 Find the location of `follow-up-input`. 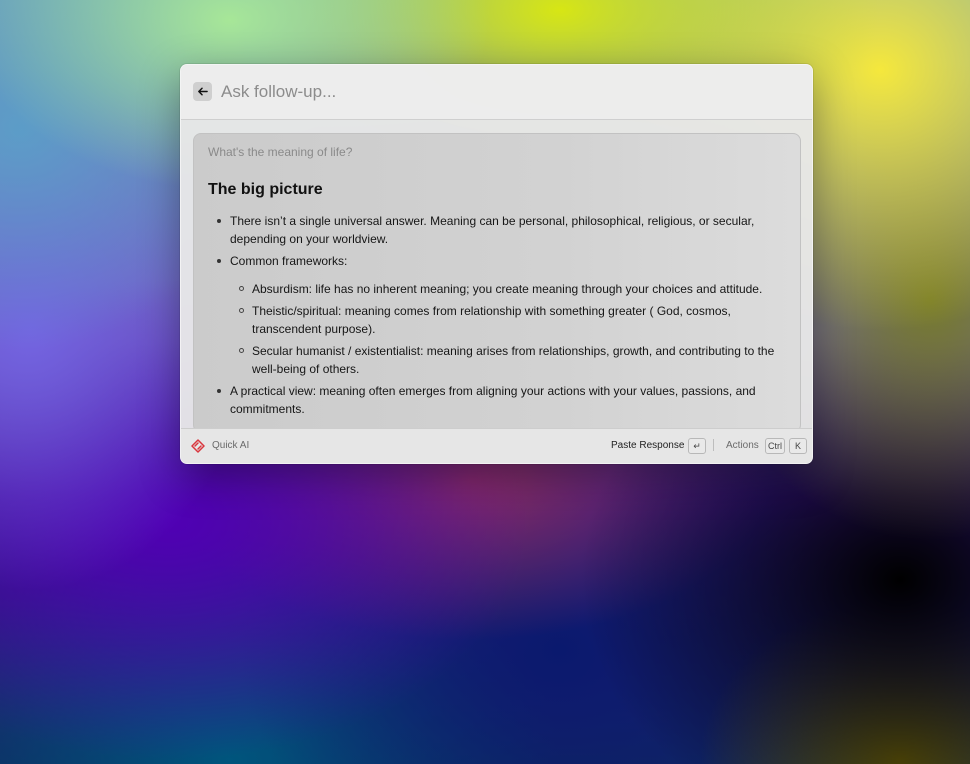

follow-up-input is located at coordinates (501, 92).